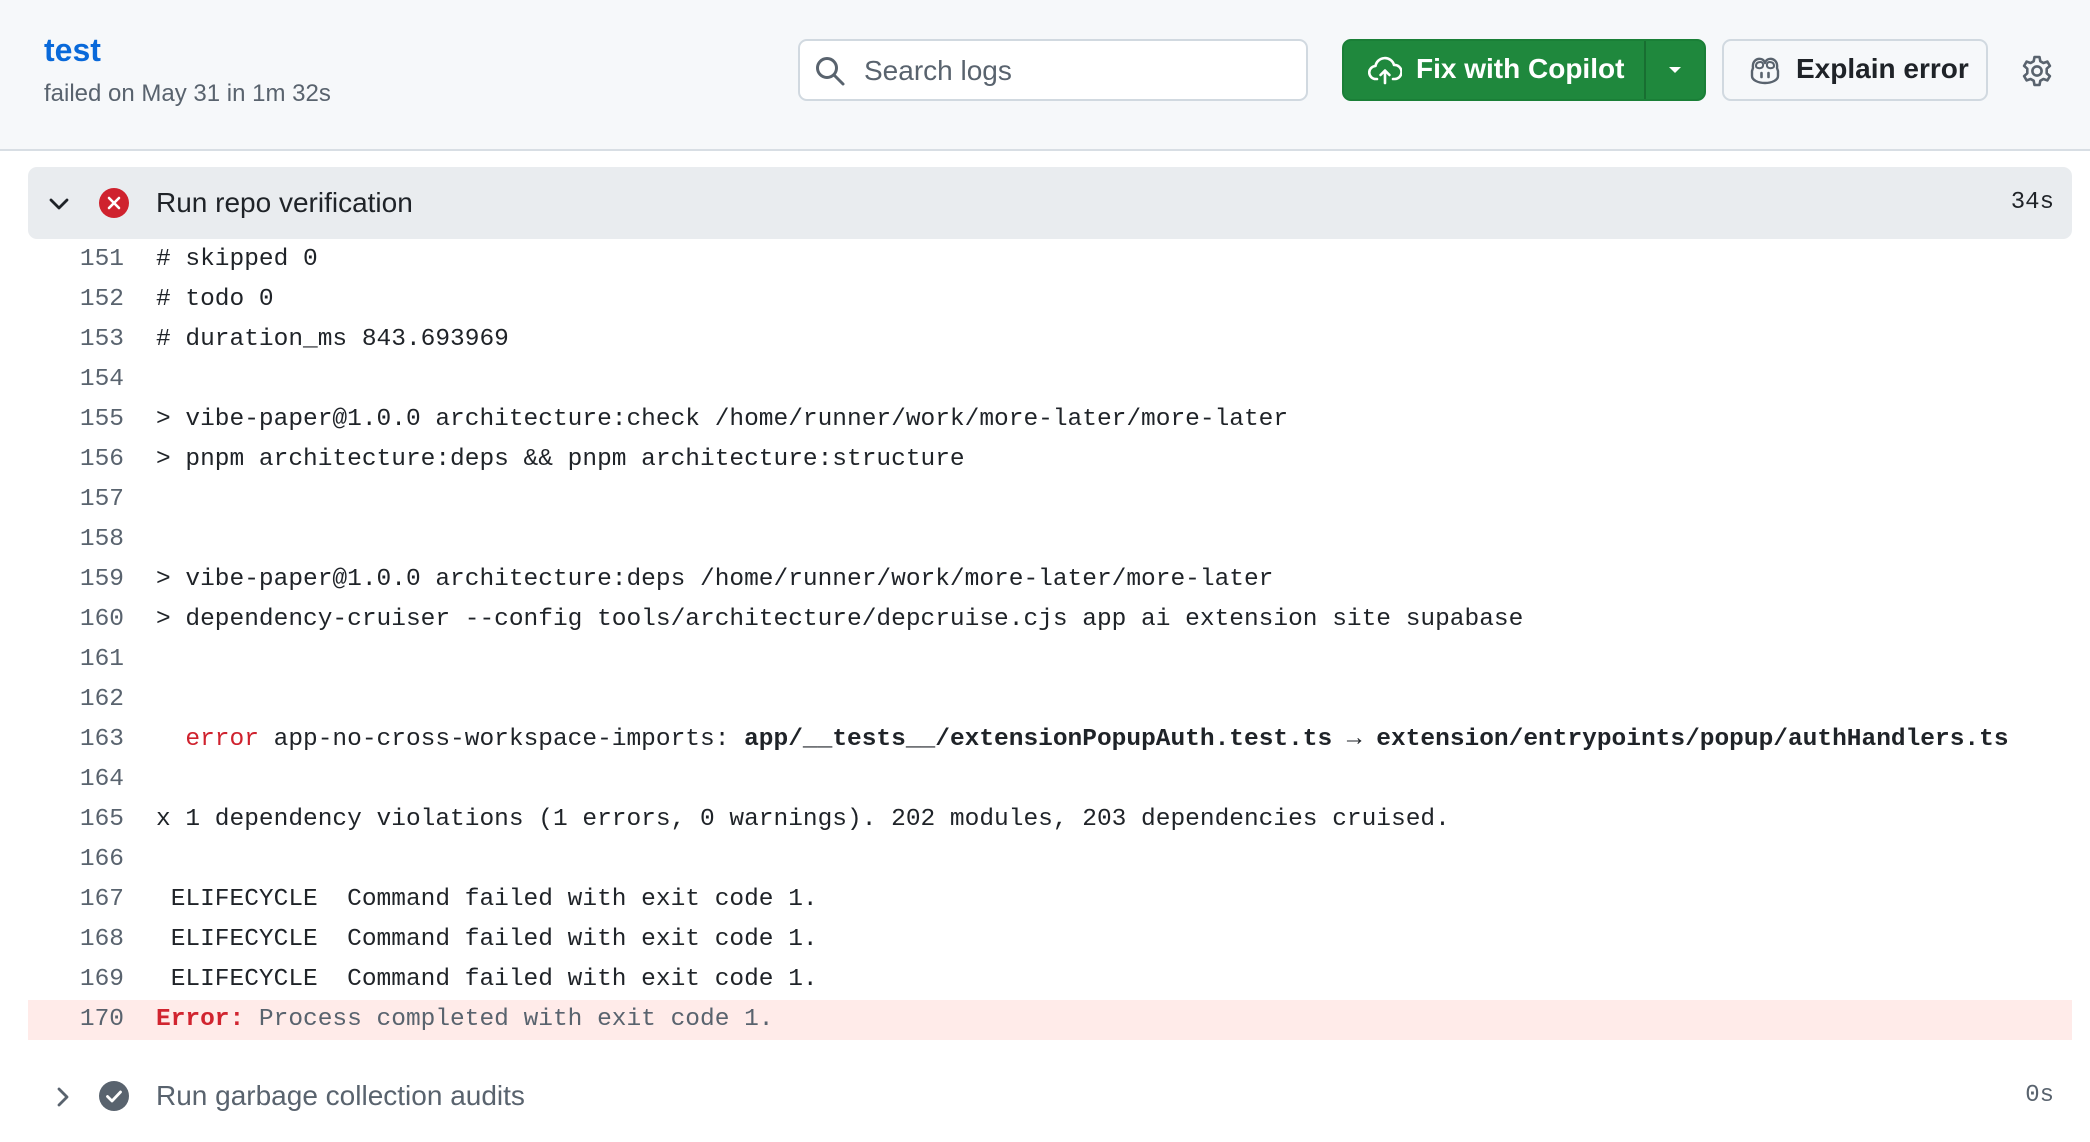 This screenshot has height=1142, width=2090. Describe the element at coordinates (76, 540) in the screenshot. I see `line-number: 158` at that location.